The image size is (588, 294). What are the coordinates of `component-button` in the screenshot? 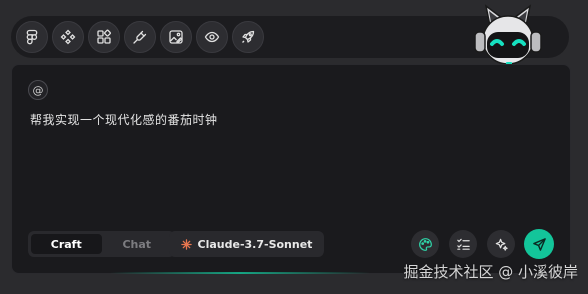 It's located at (68, 37).